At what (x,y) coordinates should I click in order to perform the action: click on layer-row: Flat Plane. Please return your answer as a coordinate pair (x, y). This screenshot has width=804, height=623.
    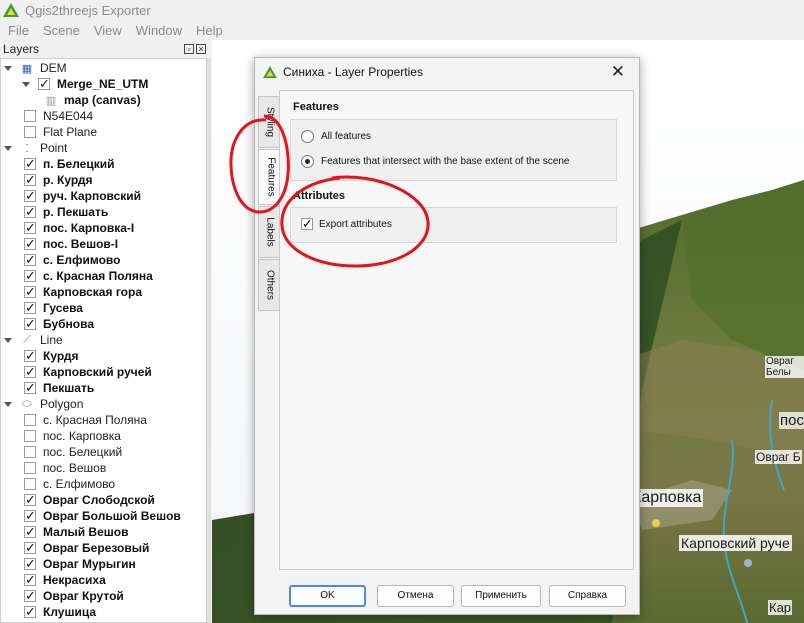
    Looking at the image, I should click on (60, 132).